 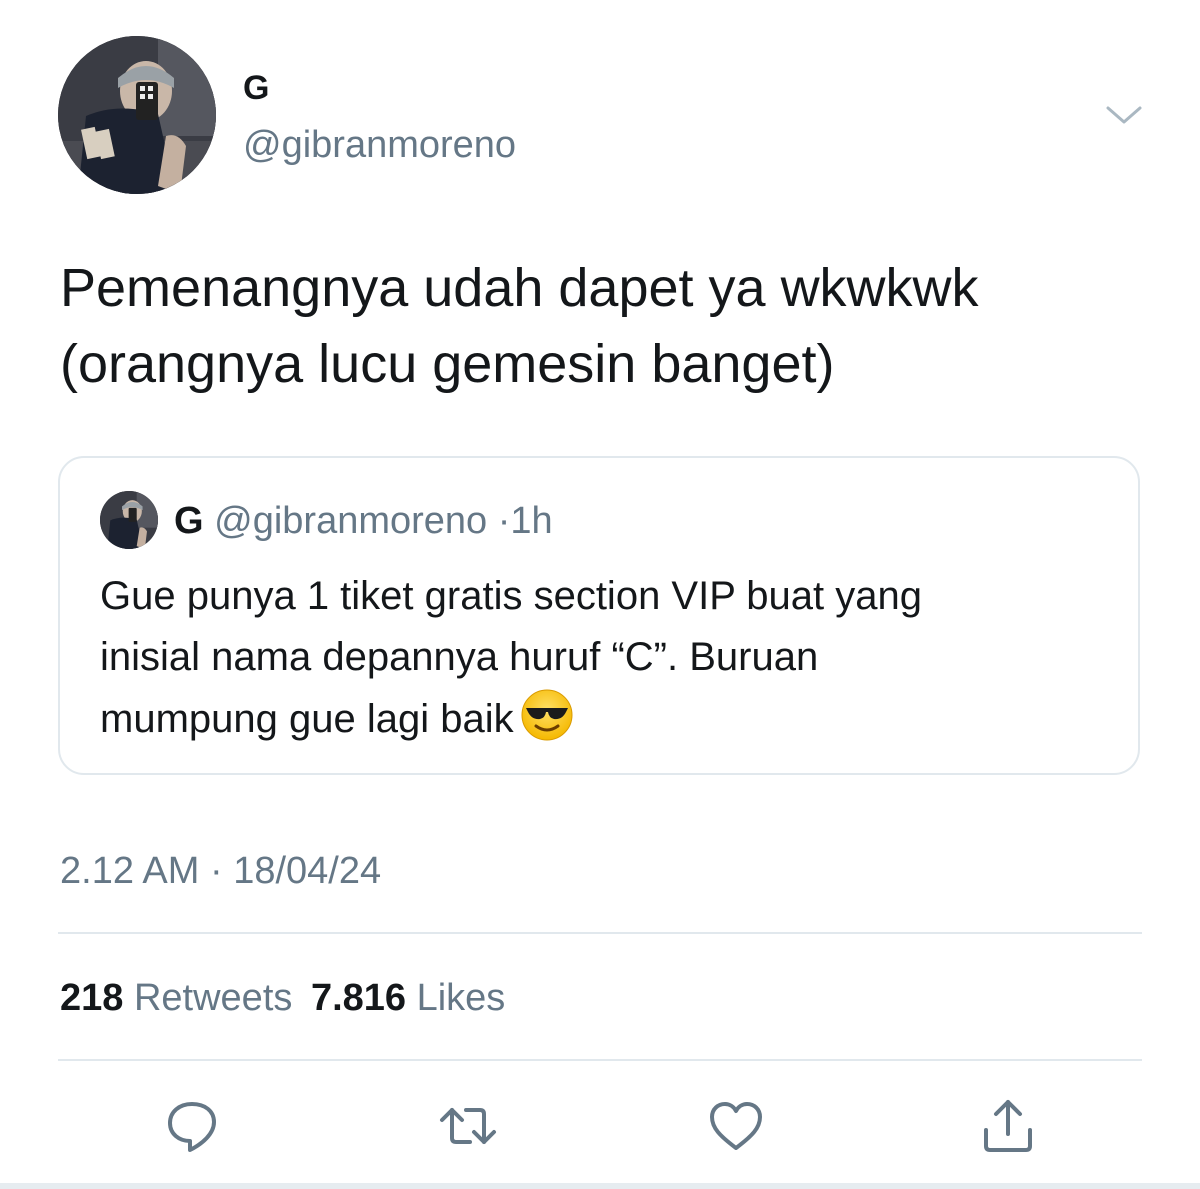 I want to click on share-button, so click(x=1008, y=1126).